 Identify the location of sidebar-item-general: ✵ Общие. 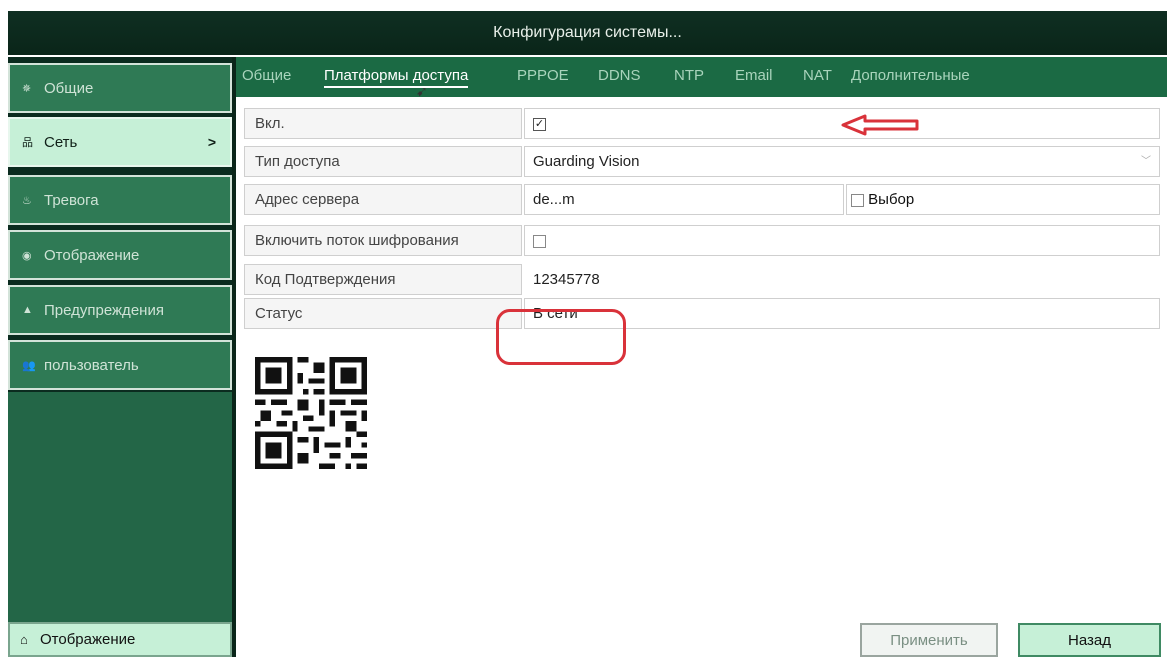
(120, 88).